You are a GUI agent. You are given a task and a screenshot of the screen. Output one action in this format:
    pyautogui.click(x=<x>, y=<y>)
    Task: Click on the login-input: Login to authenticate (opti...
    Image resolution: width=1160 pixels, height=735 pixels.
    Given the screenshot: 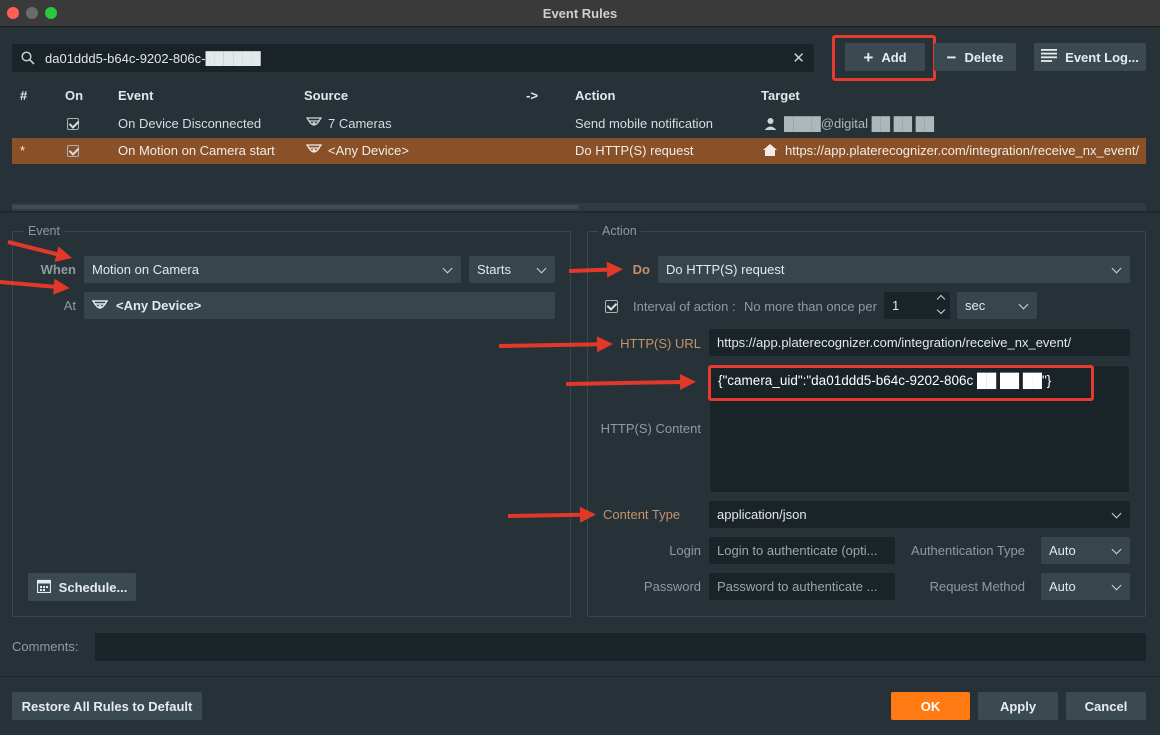 What is the action you would take?
    pyautogui.click(x=802, y=550)
    